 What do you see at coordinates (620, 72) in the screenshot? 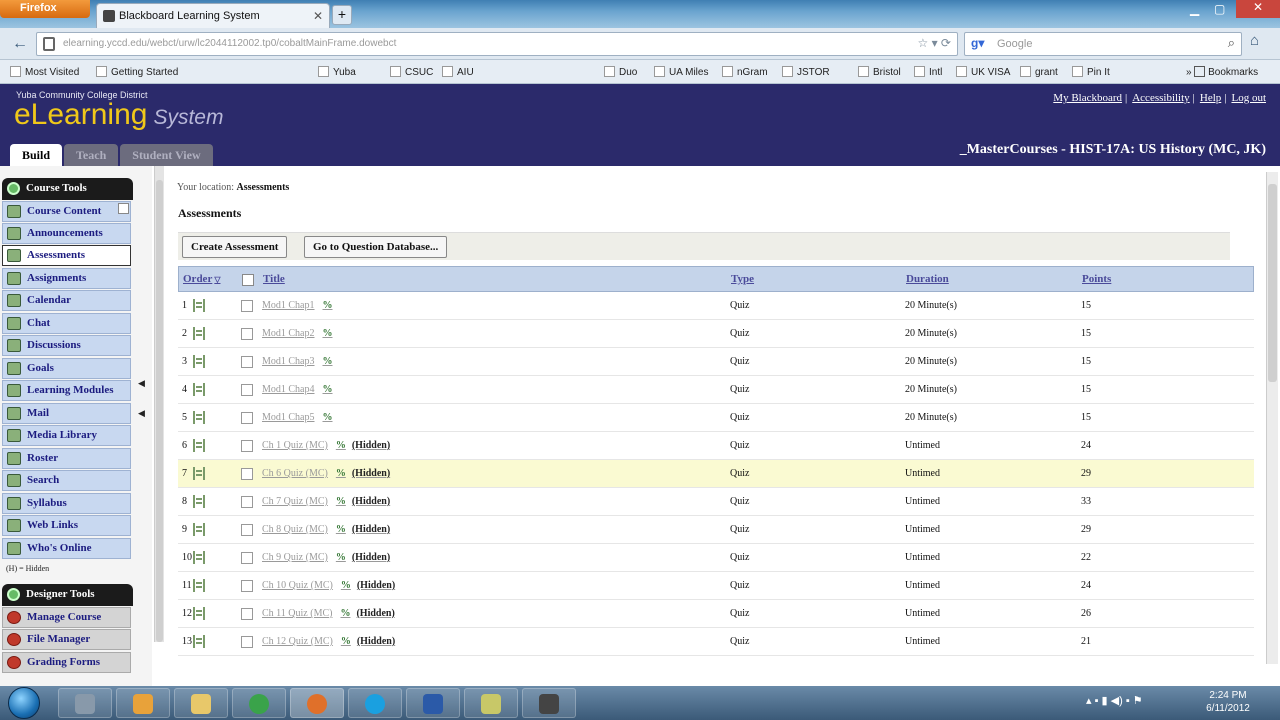
I see `bookmark-item: Duo` at bounding box center [620, 72].